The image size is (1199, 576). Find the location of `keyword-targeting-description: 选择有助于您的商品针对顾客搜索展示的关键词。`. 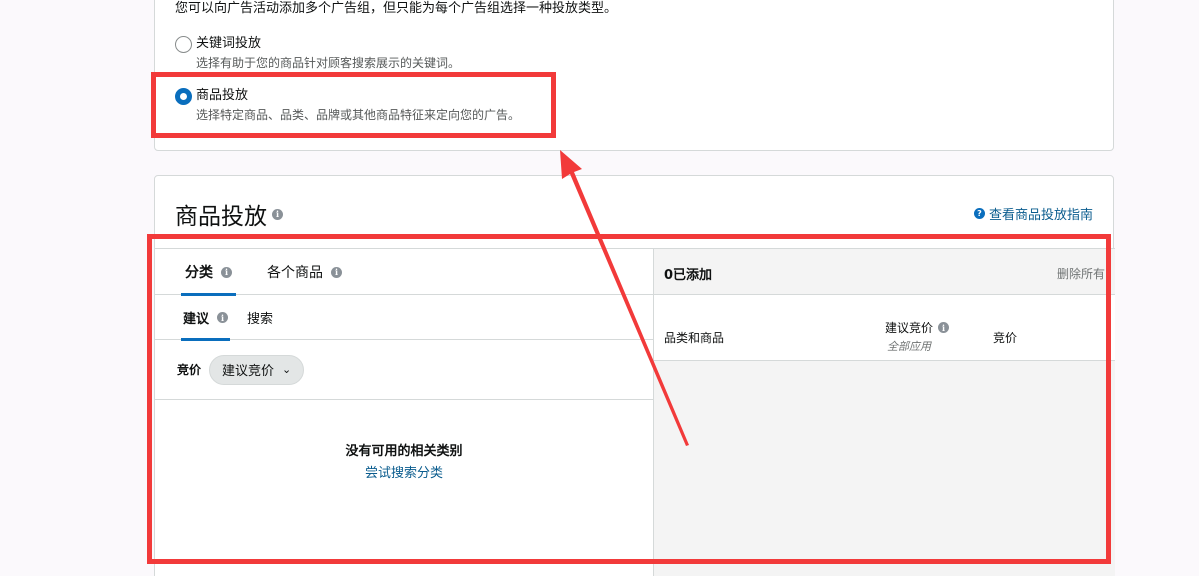

keyword-targeting-description: 选择有助于您的商品针对顾客搜索展示的关键词。 is located at coordinates (328, 63).